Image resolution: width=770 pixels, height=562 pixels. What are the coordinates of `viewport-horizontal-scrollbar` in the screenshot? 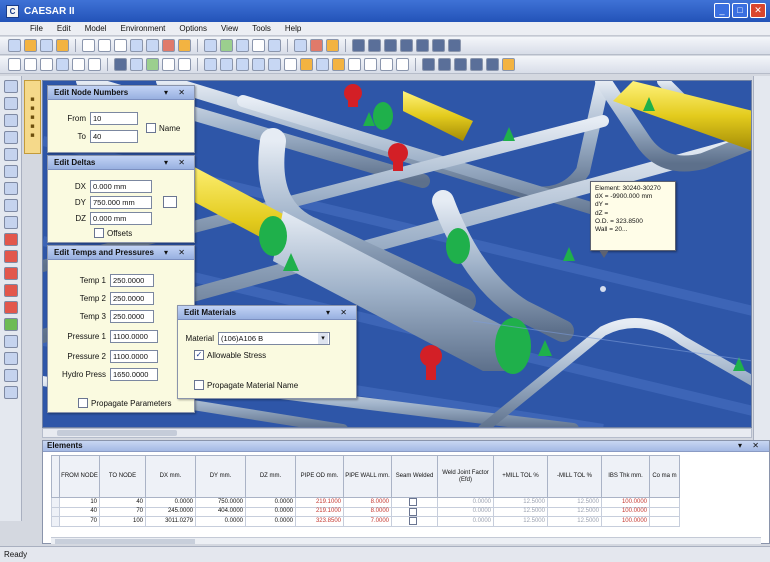 It's located at (397, 433).